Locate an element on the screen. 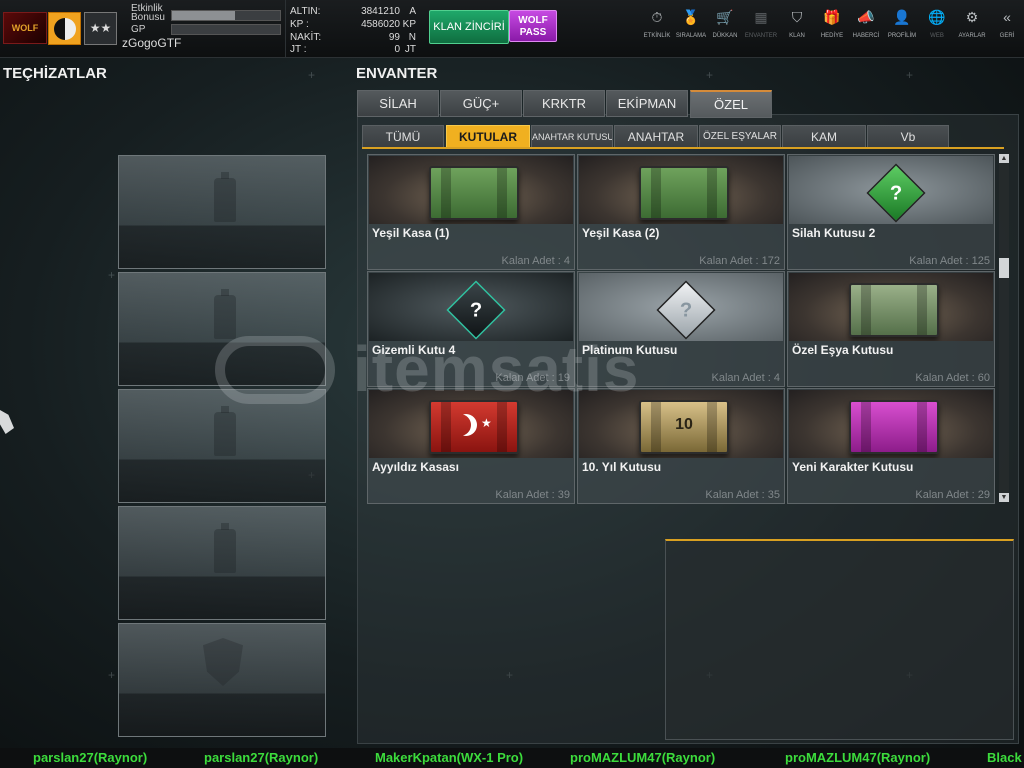 The width and height of the screenshot is (1024, 768). subtab-ozel-esyalar: ÖZEL EŞYALAR is located at coordinates (740, 137).